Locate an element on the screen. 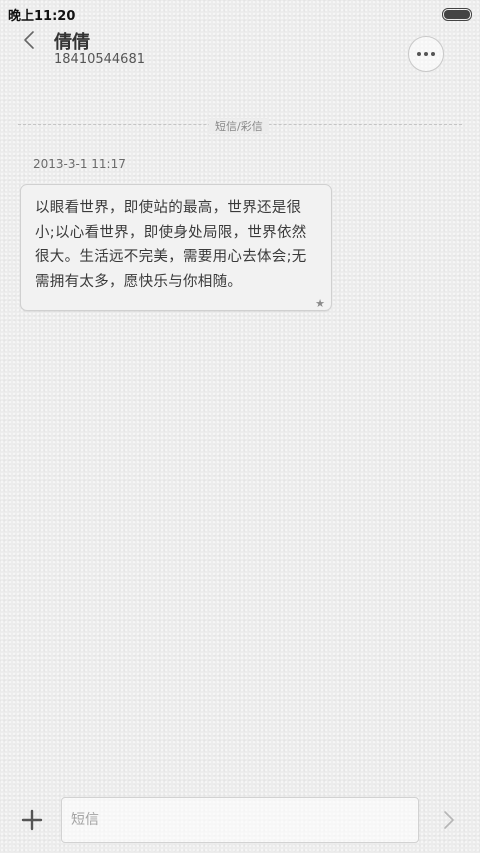 The width and height of the screenshot is (480, 853). battery-icon is located at coordinates (457, 14).